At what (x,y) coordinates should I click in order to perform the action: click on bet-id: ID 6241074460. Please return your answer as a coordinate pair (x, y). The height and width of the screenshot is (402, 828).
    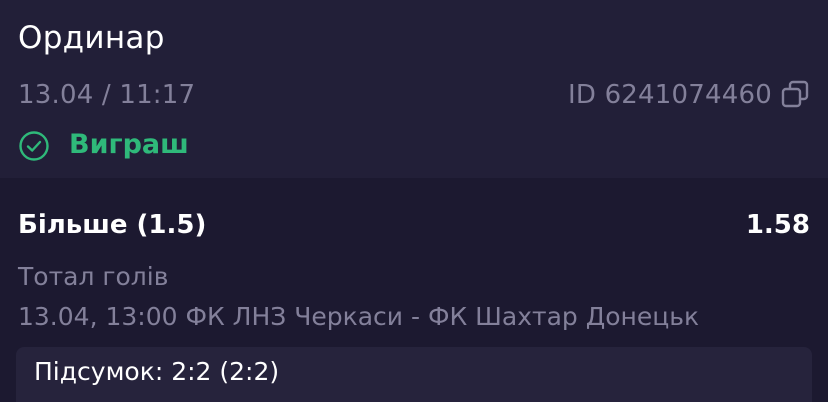
    Looking at the image, I should click on (670, 95).